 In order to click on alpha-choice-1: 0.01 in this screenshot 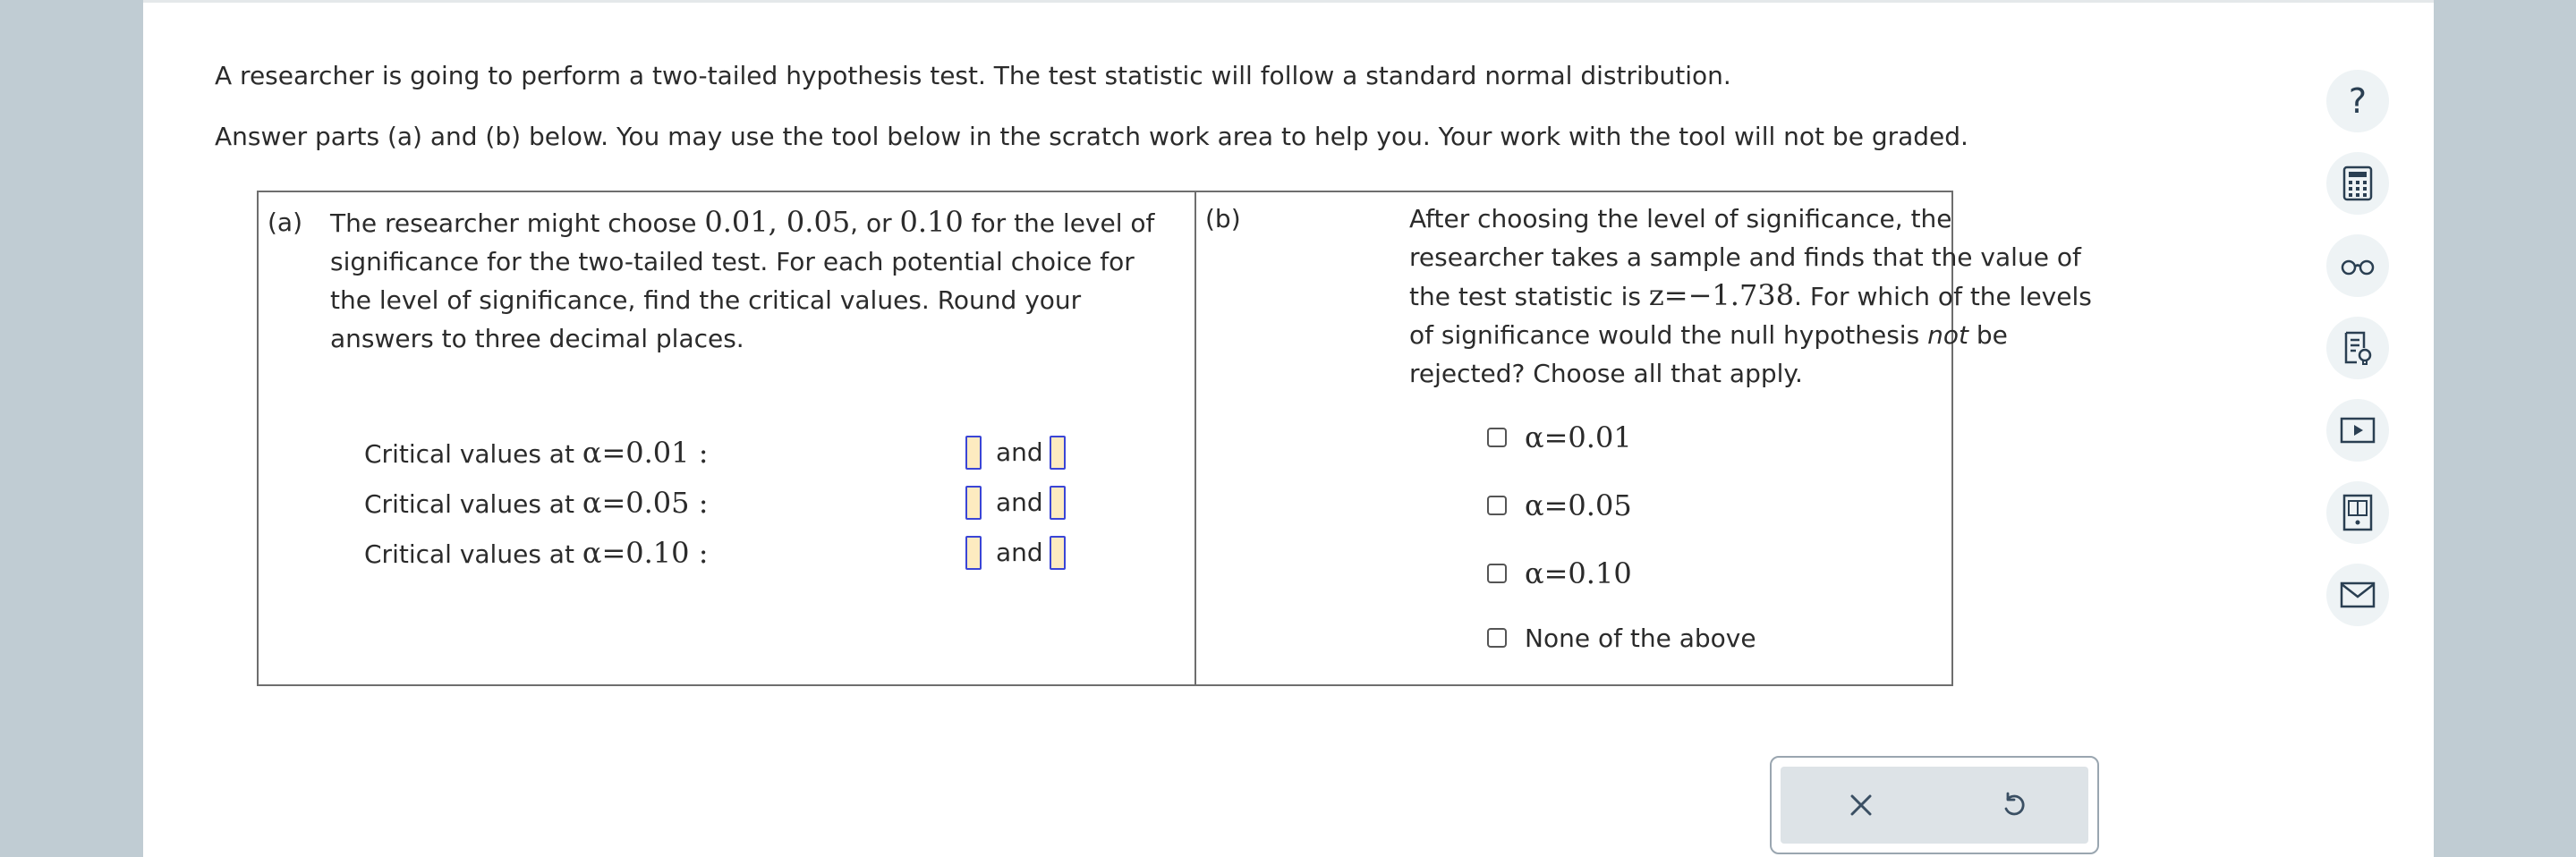, I will do `click(736, 222)`.